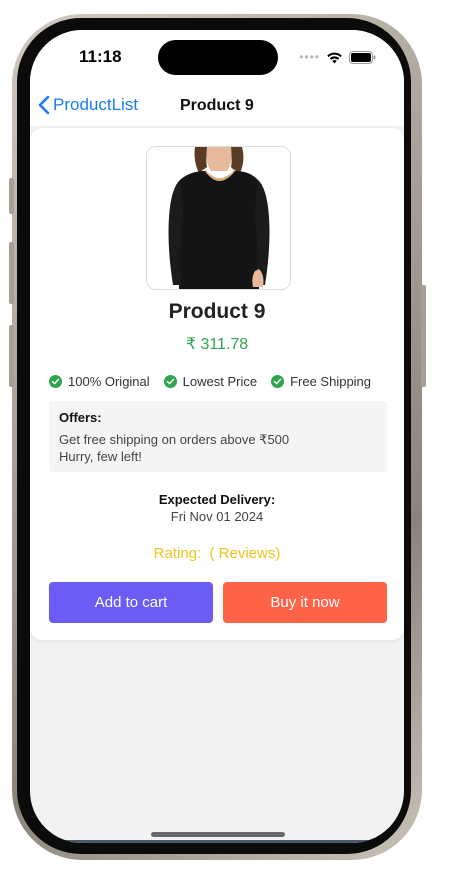 This screenshot has width=451, height=870. Describe the element at coordinates (220, 381) in the screenshot. I see `feature-label: Lowest Price` at that location.